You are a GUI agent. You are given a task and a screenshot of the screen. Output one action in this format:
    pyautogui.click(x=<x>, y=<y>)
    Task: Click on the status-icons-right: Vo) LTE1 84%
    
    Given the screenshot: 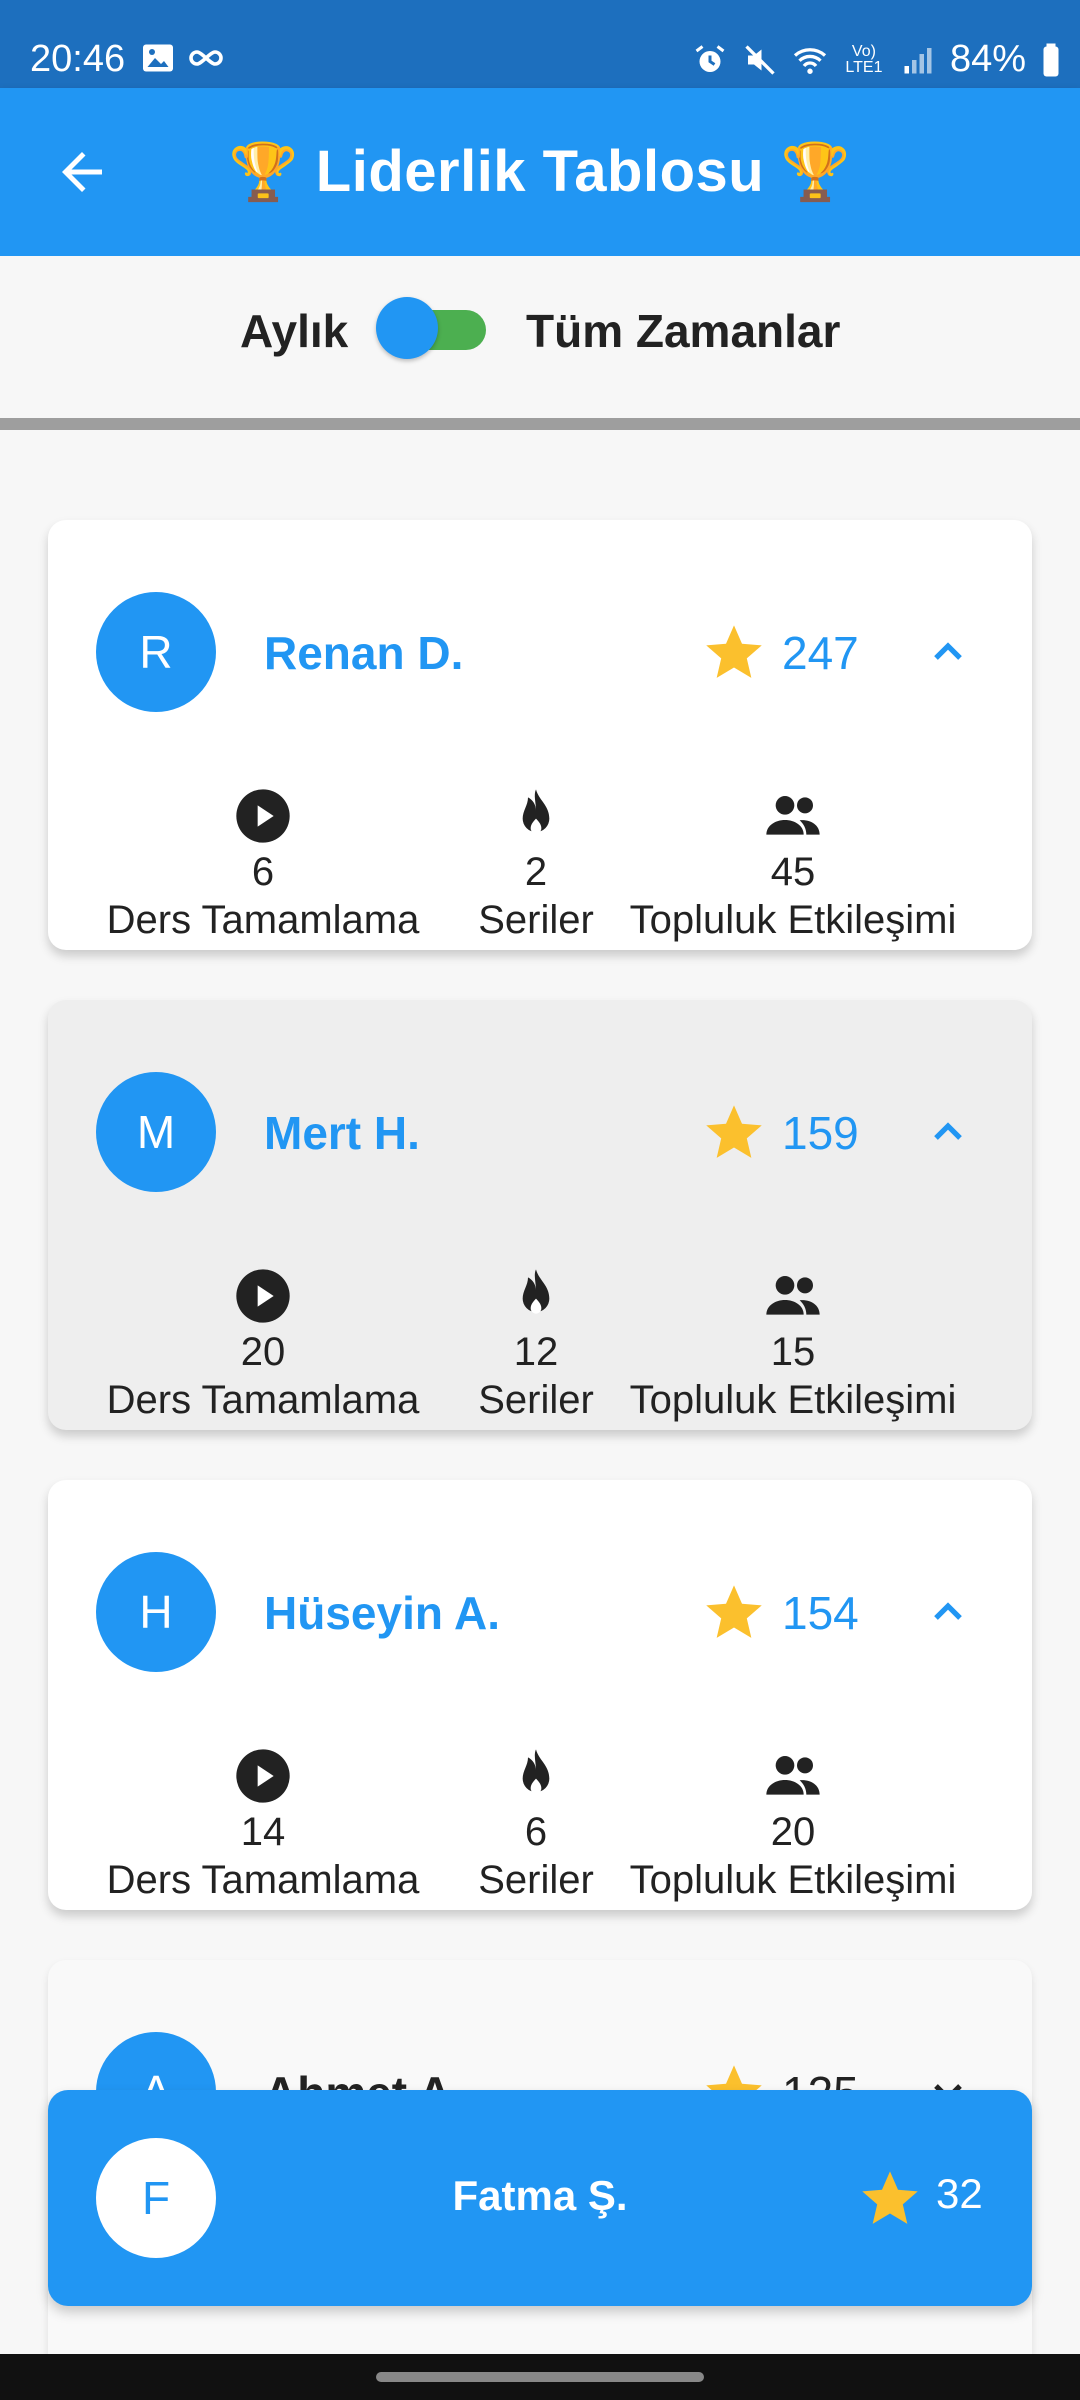 What is the action you would take?
    pyautogui.click(x=877, y=59)
    